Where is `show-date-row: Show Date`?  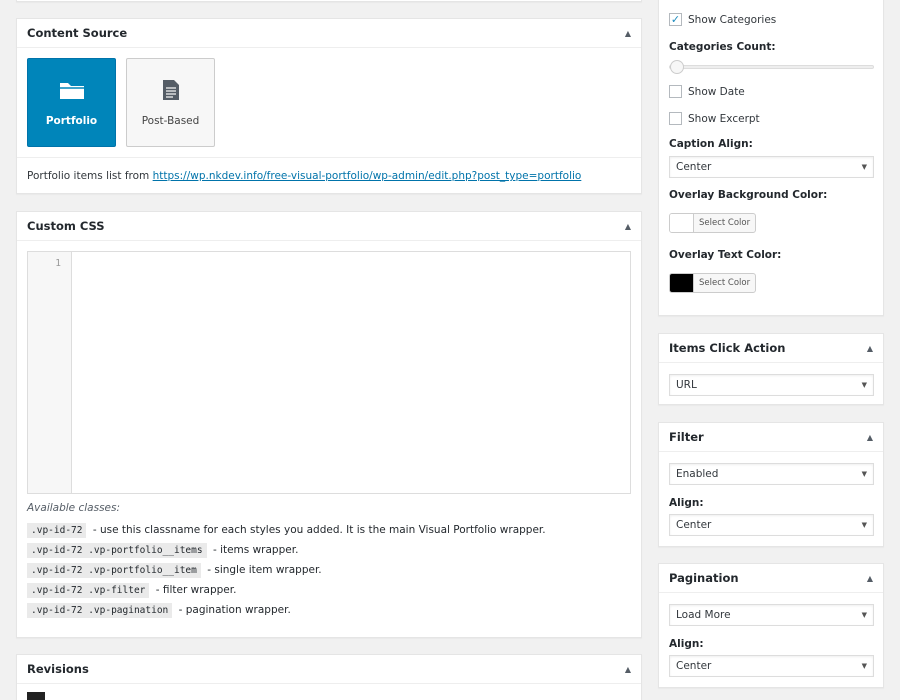 show-date-row: Show Date is located at coordinates (707, 91).